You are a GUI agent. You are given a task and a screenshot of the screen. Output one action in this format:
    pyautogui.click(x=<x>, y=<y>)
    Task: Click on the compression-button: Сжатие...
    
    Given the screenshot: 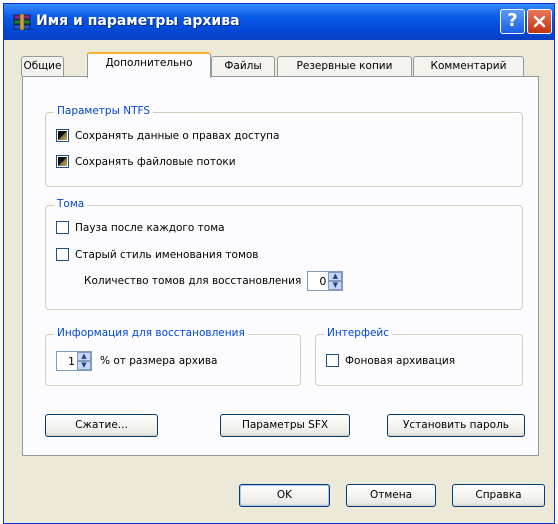 What is the action you would take?
    pyautogui.click(x=101, y=425)
    